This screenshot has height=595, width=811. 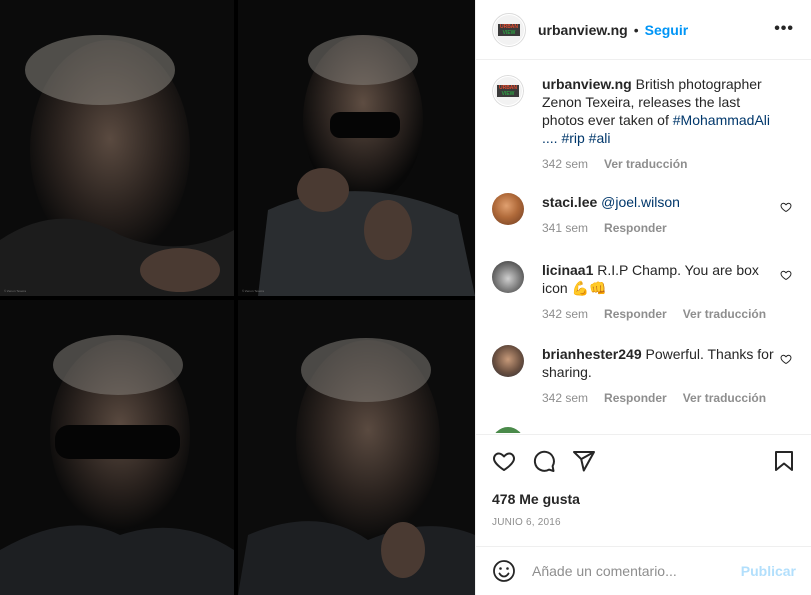 I want to click on post-date: JUNIO 6, 2016, so click(x=526, y=522).